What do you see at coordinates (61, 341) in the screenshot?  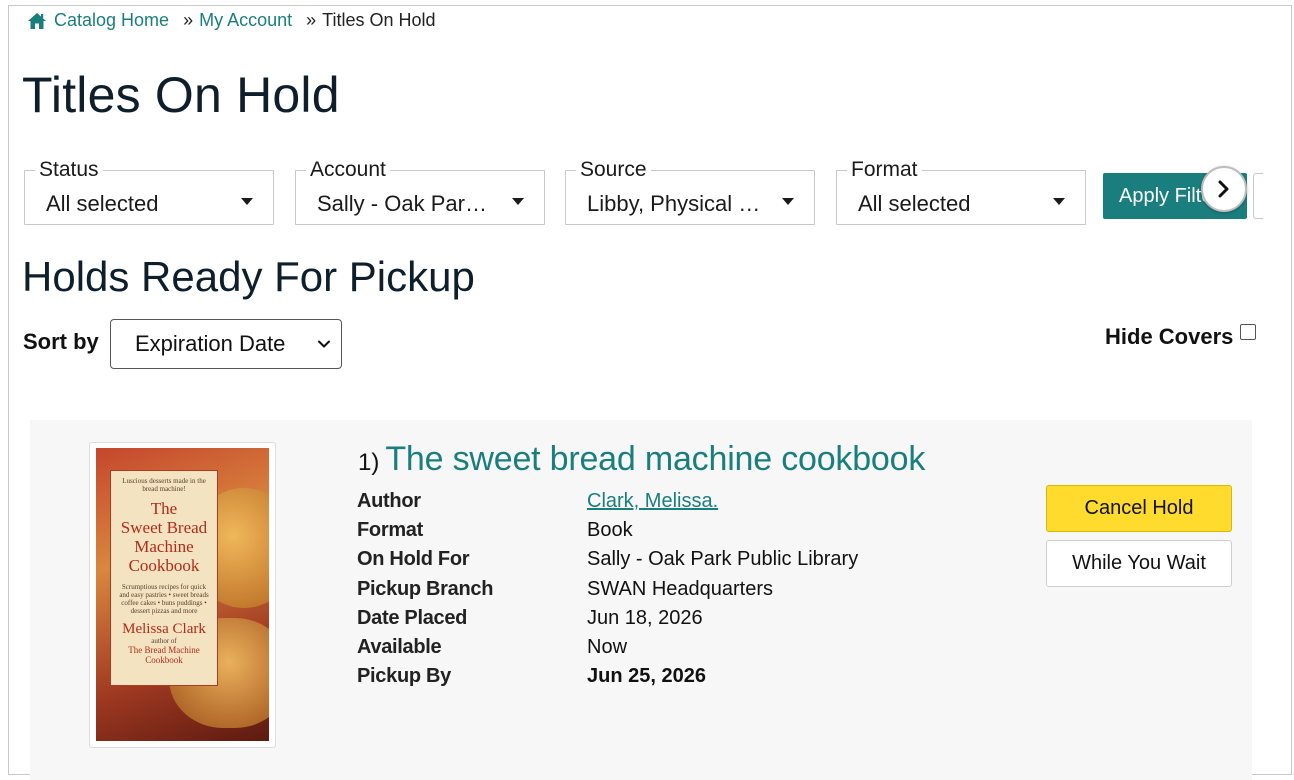 I see `sort-label: Sort by` at bounding box center [61, 341].